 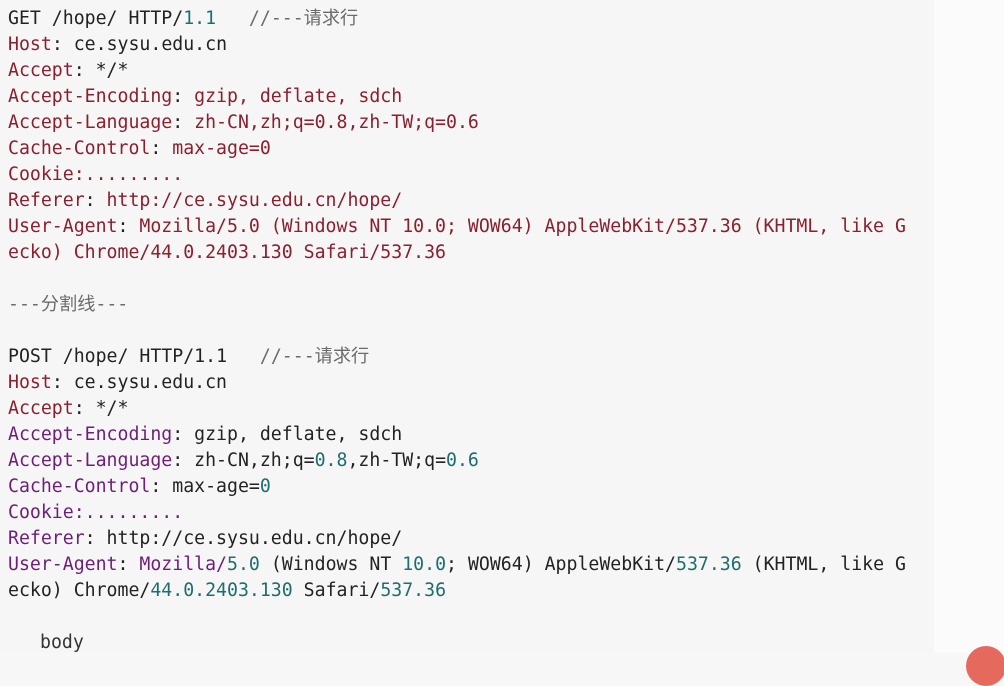 What do you see at coordinates (265, 486) in the screenshot?
I see `header-number: 0` at bounding box center [265, 486].